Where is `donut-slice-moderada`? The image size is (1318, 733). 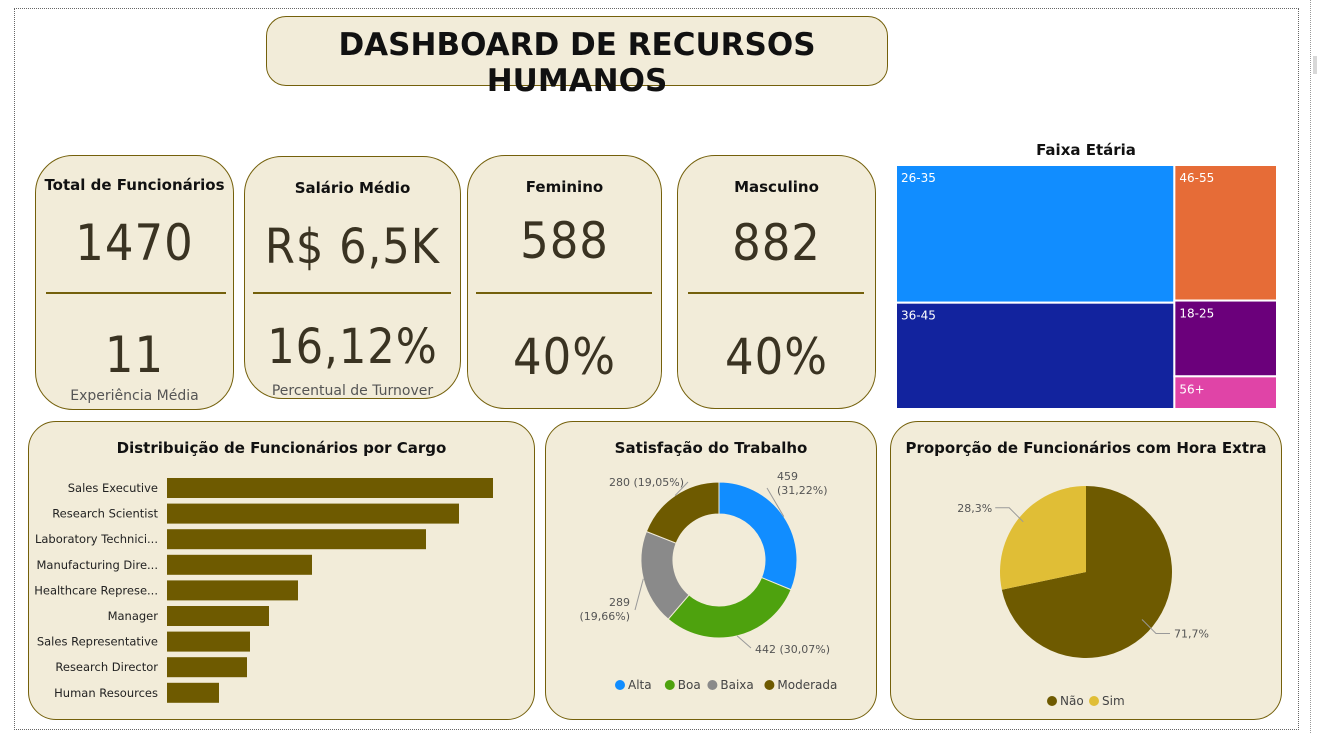 donut-slice-moderada is located at coordinates (682, 512).